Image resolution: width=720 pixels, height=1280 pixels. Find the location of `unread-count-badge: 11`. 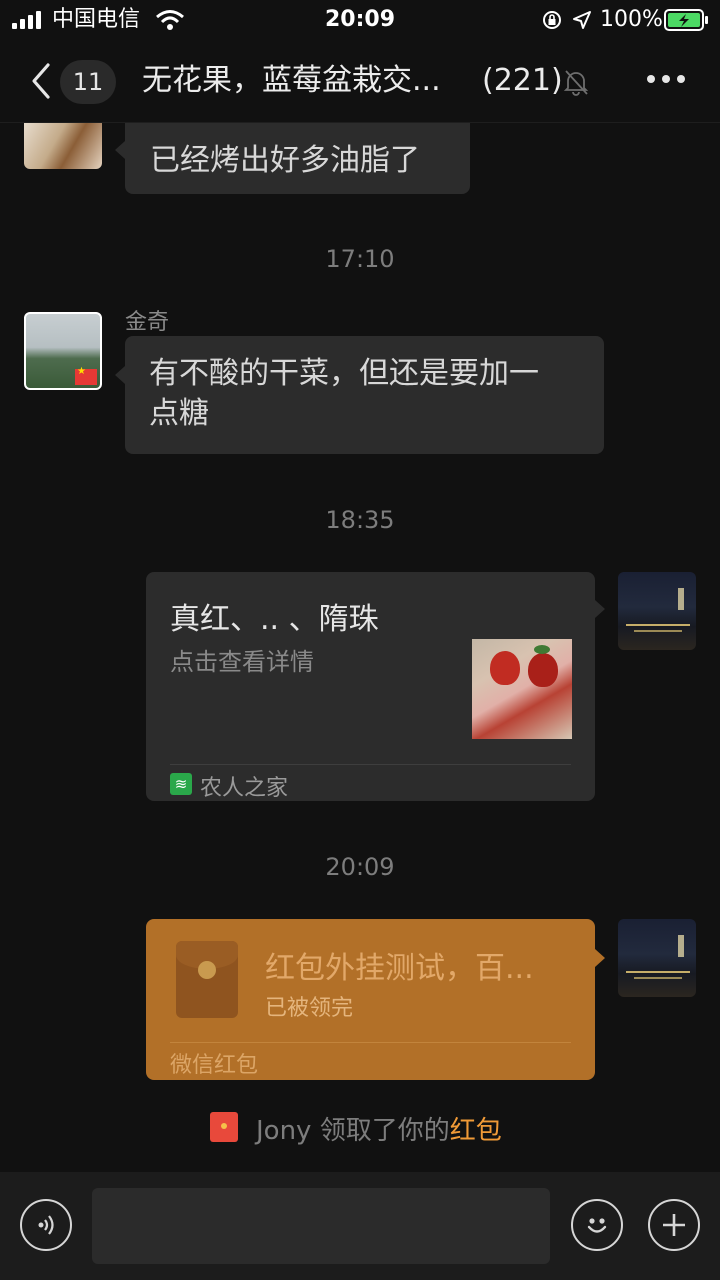

unread-count-badge: 11 is located at coordinates (88, 82).